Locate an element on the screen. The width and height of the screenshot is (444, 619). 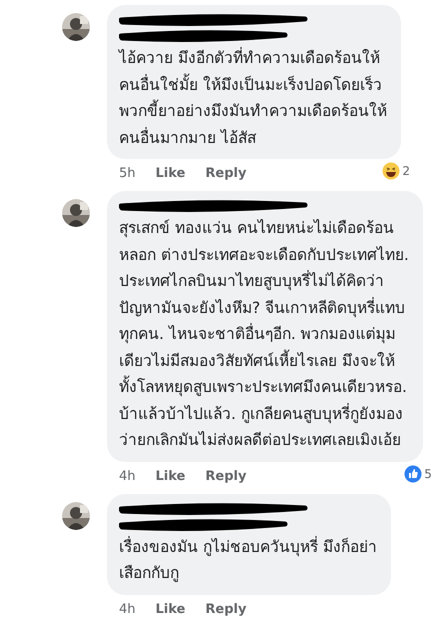
comment-text: ไอ้ควาย มึงอีกตัวที่ทำความเดือดร้อนให้ คนอื่นใช่มั้ย ให้มึงเป็นมะเร็งปอดโดยเร็ว พวกขี้ยาอย่างมึงมันทำความเดือดร้อนให้ คนอื่นมากมาย ไอ้สัส is located at coordinates (253, 97).